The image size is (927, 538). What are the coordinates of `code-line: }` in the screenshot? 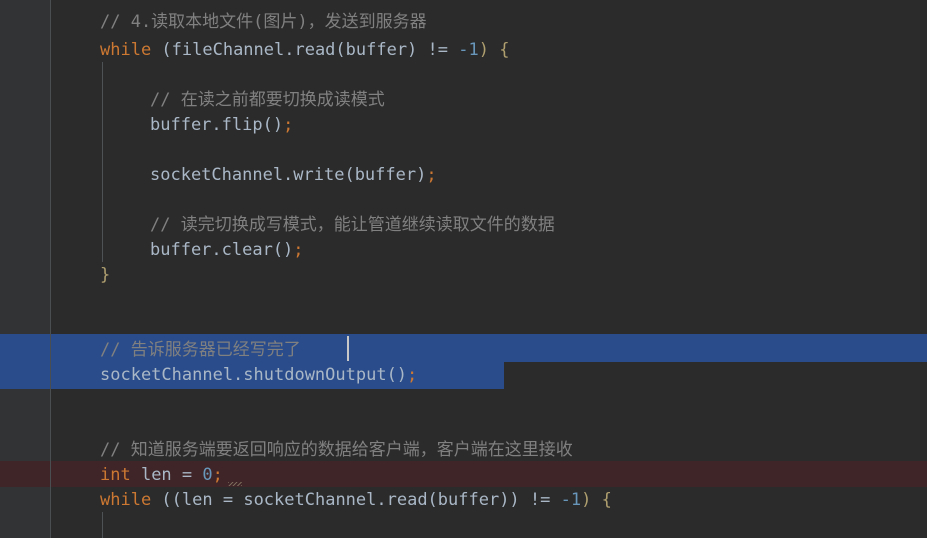 It's located at (105, 275).